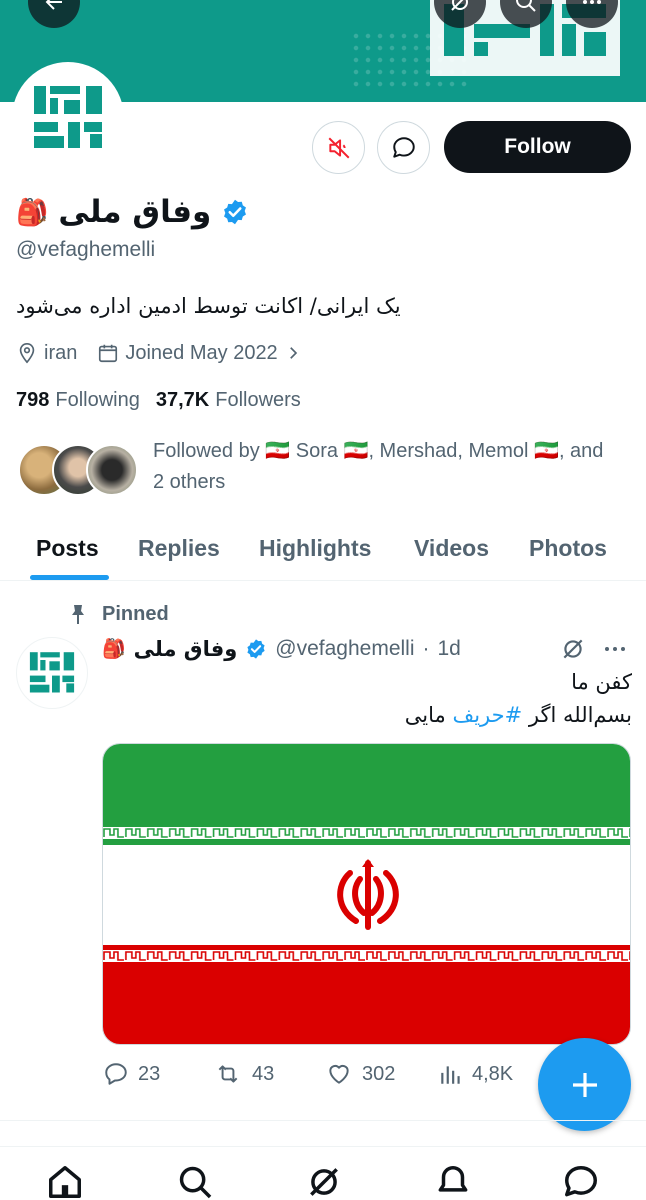  Describe the element at coordinates (323, 1120) in the screenshot. I see `post-divider` at that location.